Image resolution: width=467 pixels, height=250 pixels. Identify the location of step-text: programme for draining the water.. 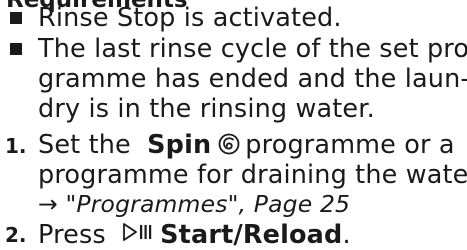
(252, 175).